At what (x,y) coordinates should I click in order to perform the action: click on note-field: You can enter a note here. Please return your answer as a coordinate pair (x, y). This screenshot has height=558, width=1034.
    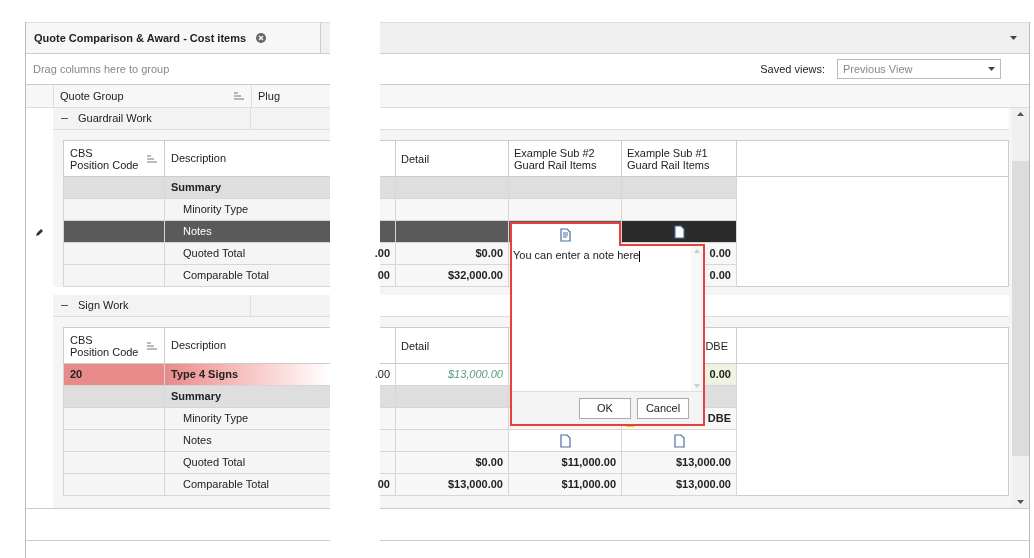
    Looking at the image, I should click on (607, 319).